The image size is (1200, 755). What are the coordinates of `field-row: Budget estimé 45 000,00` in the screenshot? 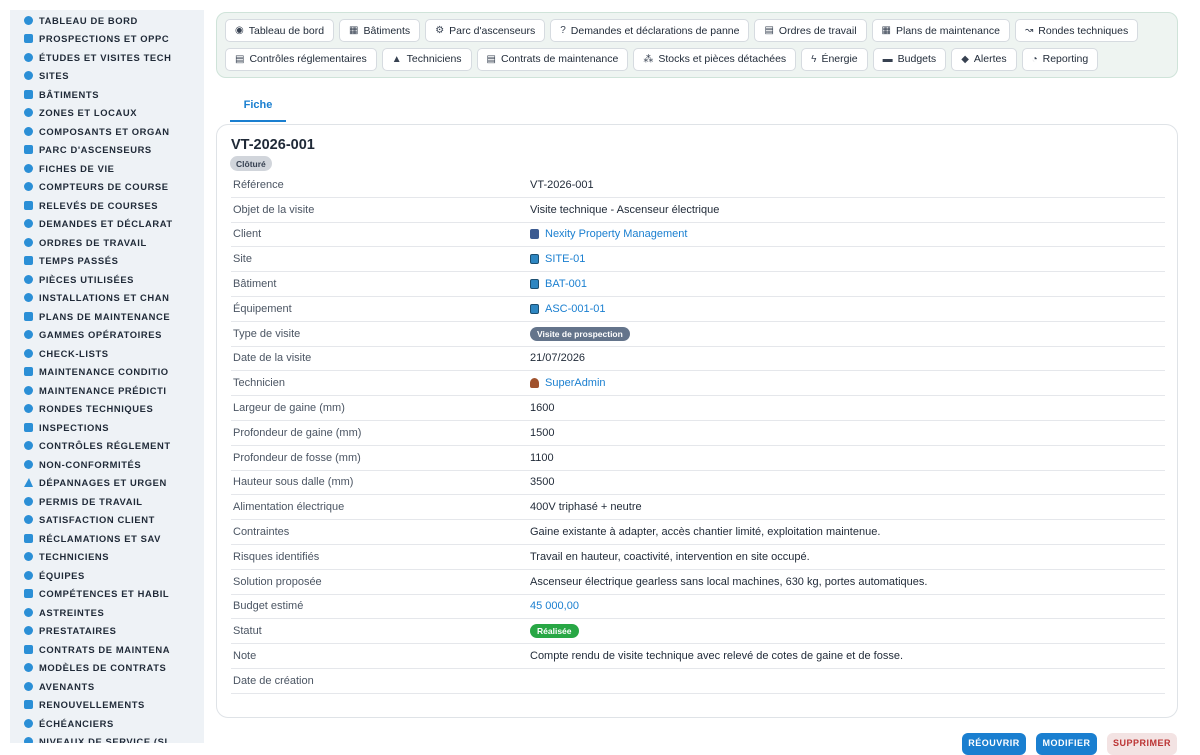 It's located at (698, 607).